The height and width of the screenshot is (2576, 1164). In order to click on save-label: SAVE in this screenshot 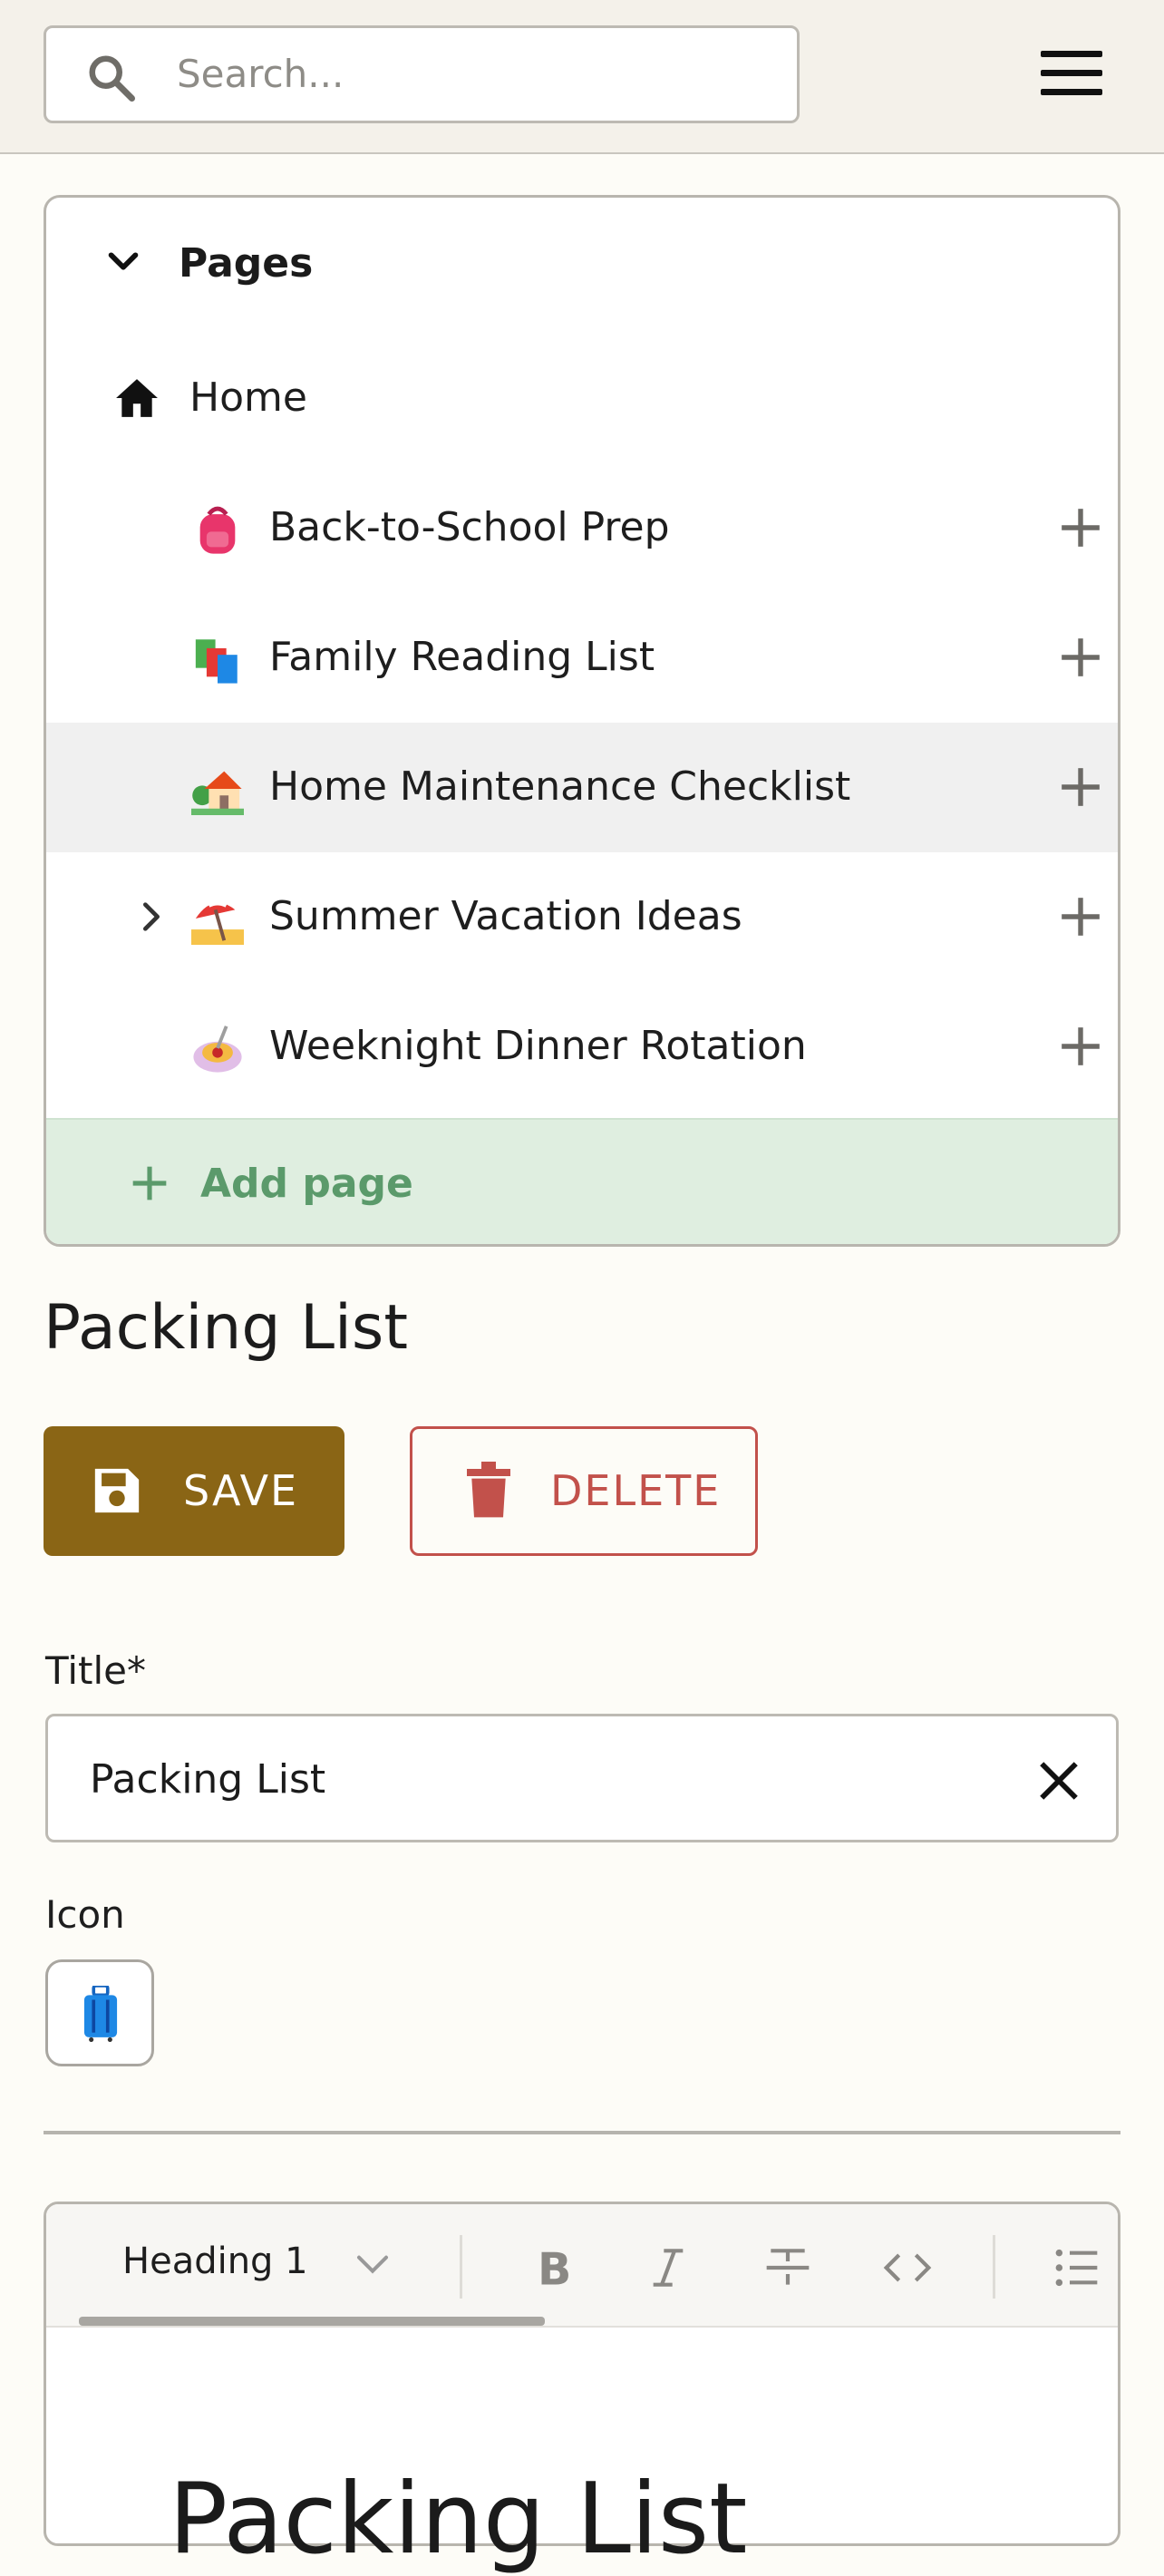, I will do `click(241, 1490)`.